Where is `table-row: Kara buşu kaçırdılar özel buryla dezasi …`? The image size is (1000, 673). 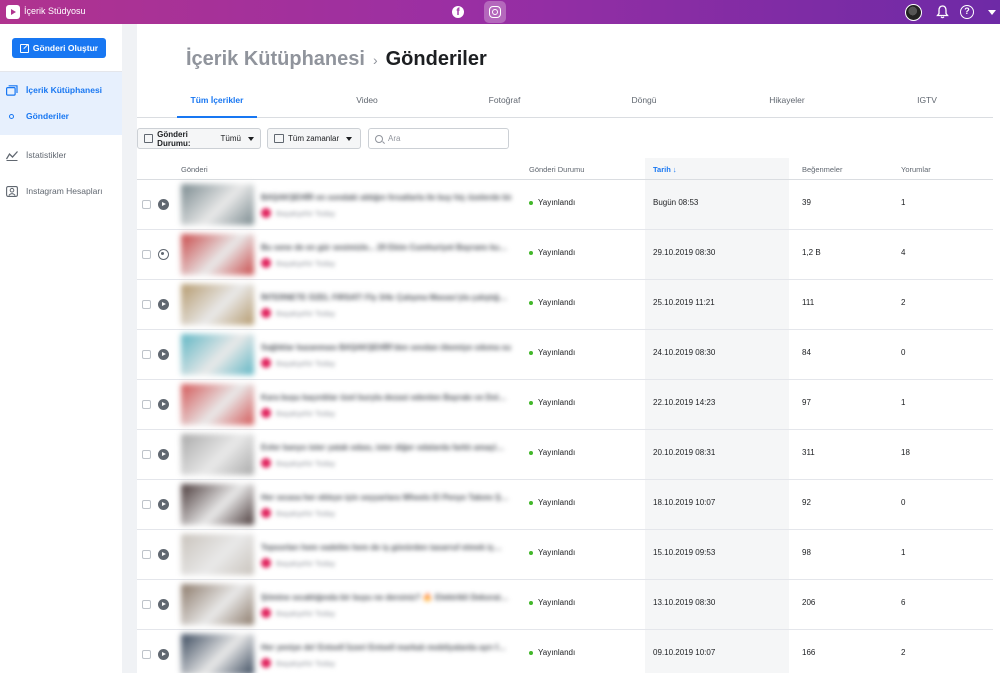
table-row: Kara buşu kaçırdılar özel buryla dezasi … is located at coordinates (565, 405).